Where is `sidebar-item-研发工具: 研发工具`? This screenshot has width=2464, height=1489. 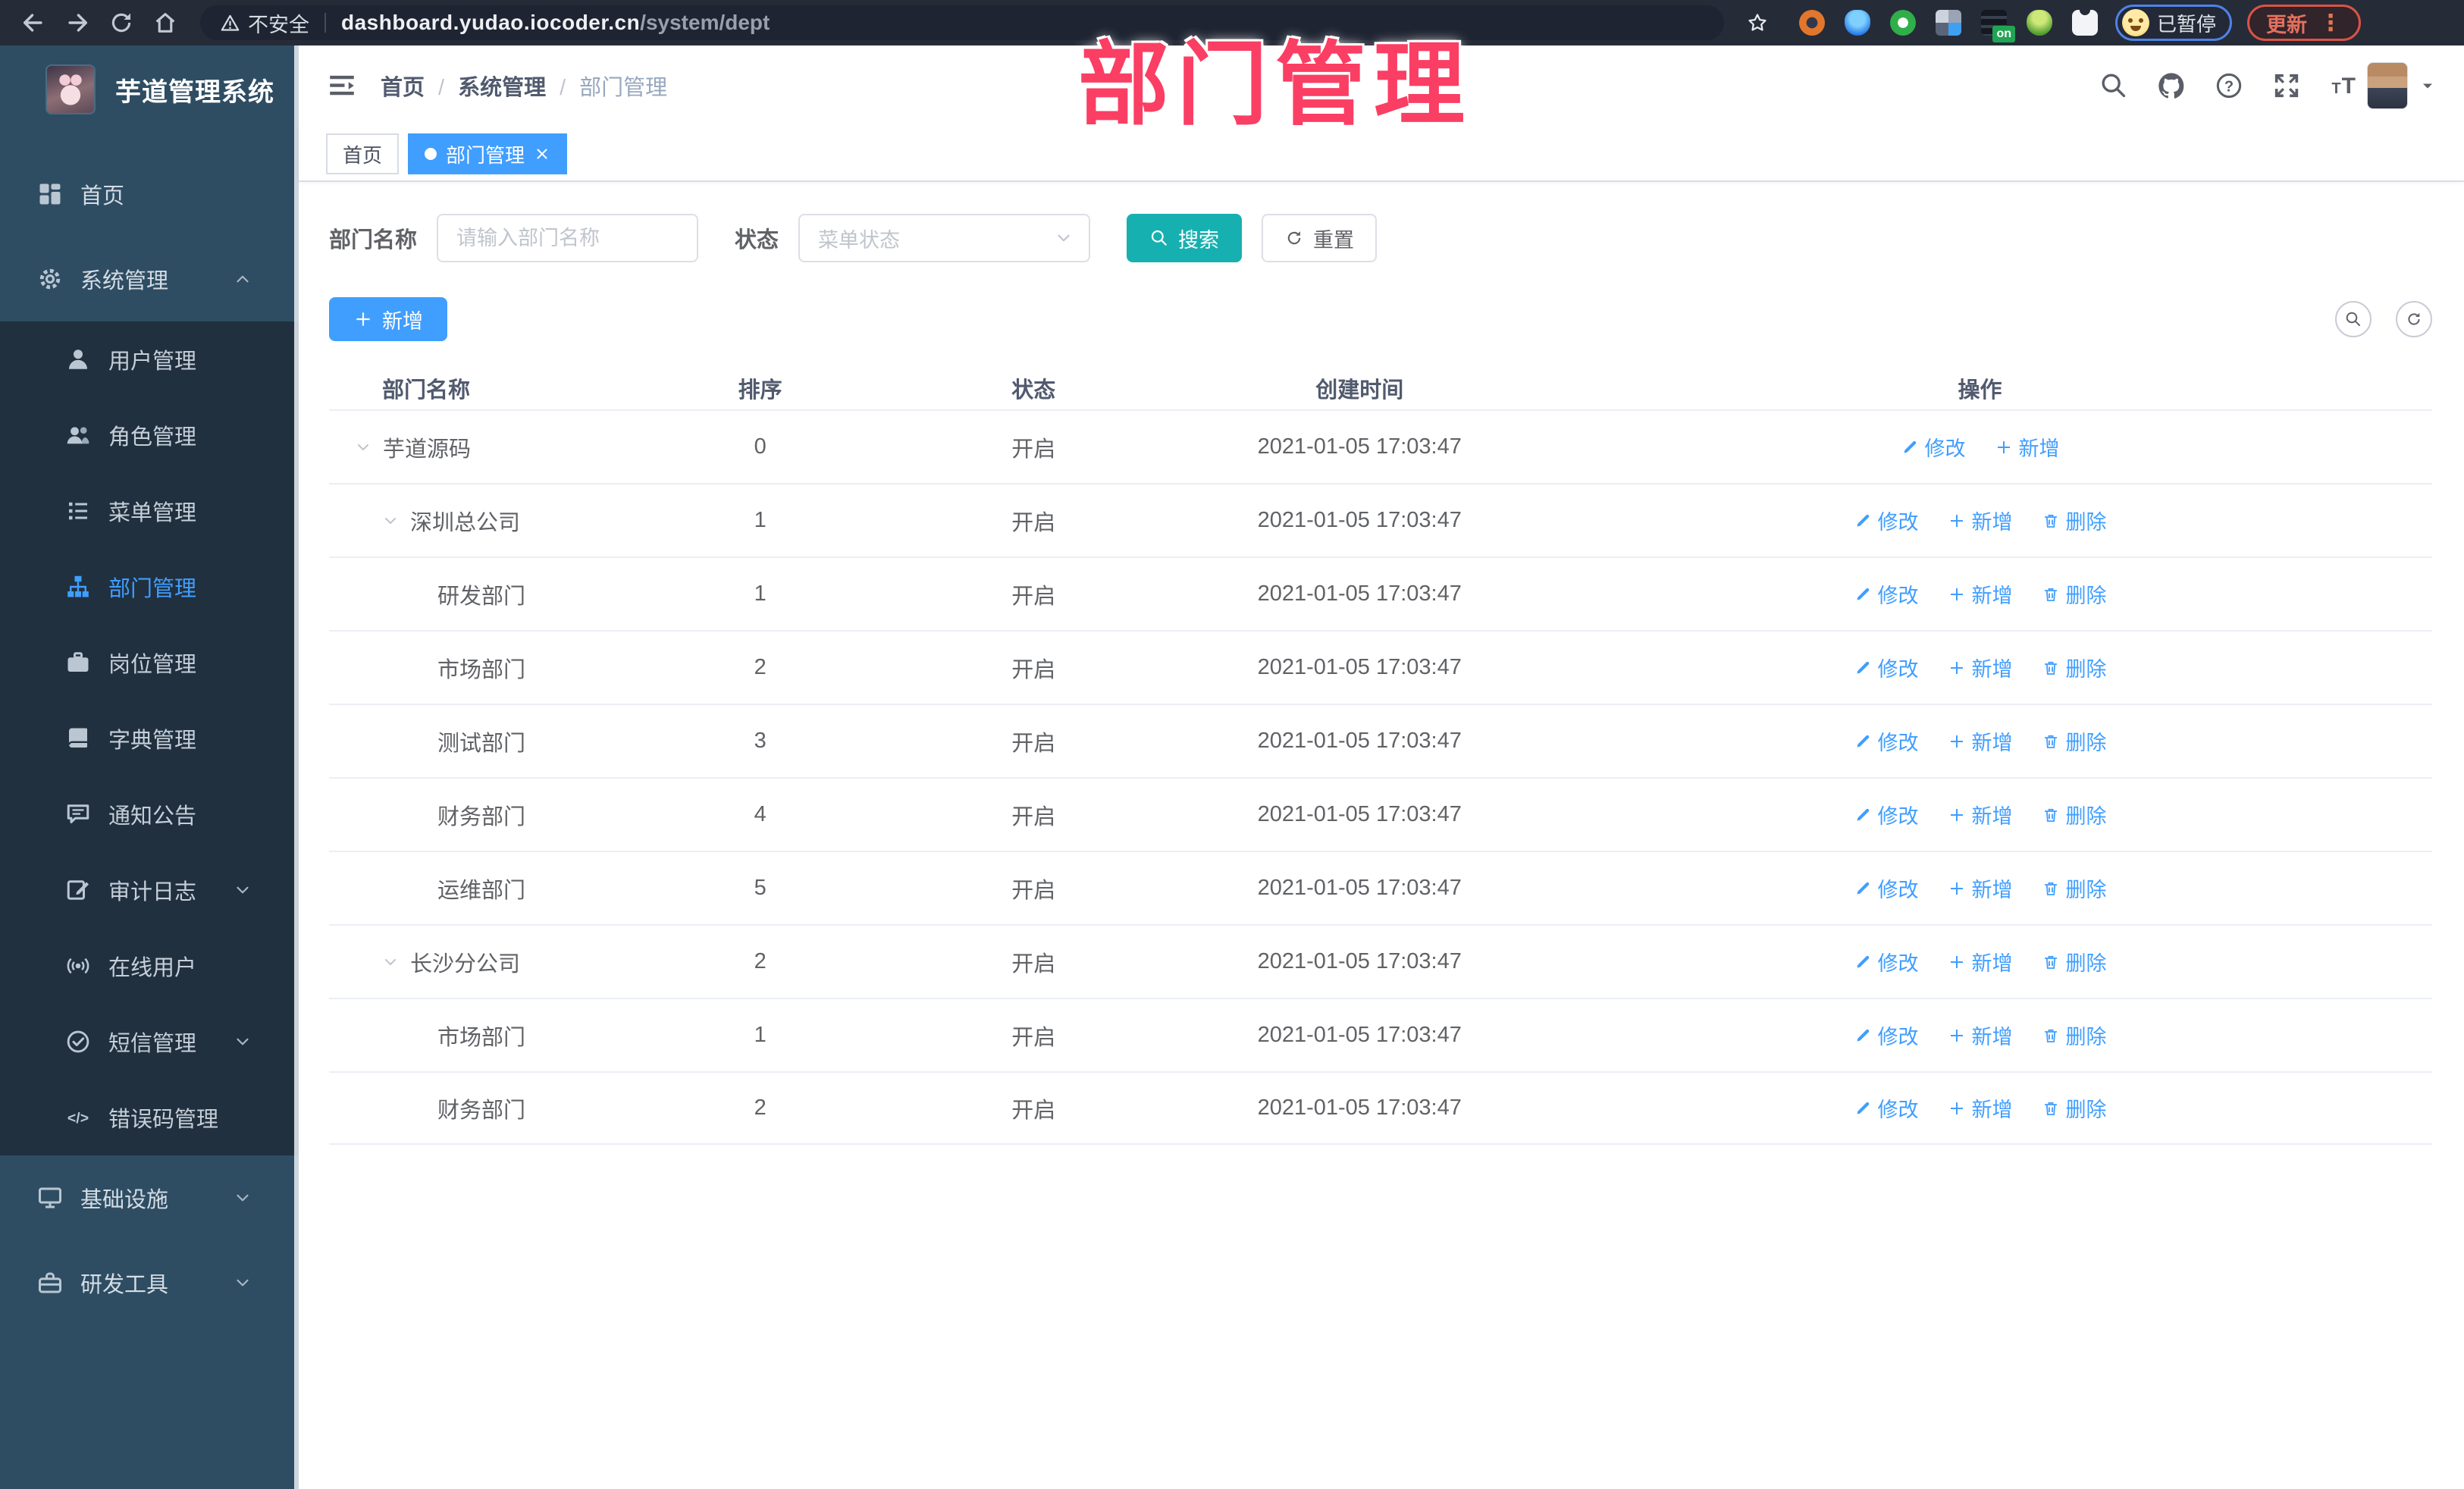 sidebar-item-研发工具: 研发工具 is located at coordinates (150, 1282).